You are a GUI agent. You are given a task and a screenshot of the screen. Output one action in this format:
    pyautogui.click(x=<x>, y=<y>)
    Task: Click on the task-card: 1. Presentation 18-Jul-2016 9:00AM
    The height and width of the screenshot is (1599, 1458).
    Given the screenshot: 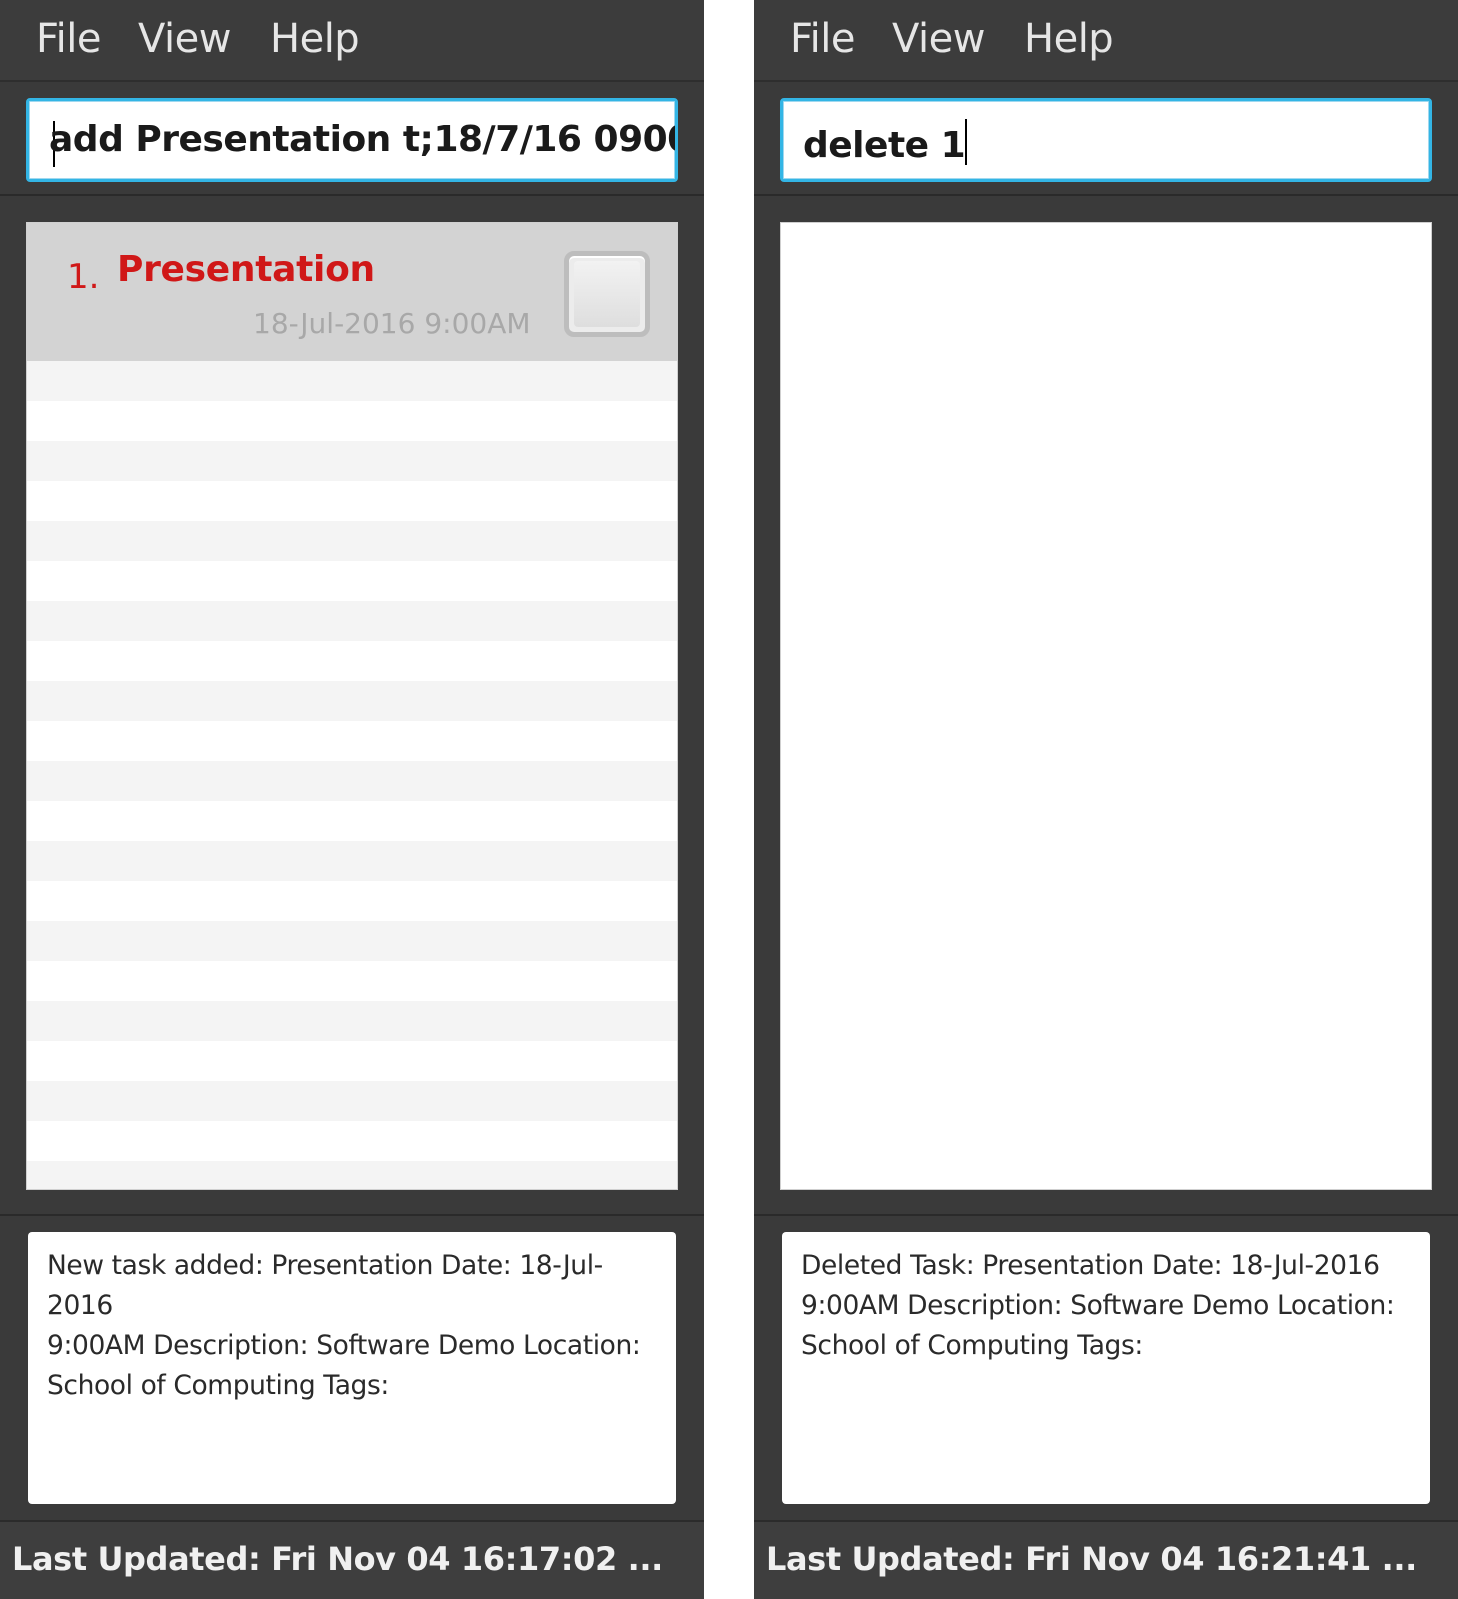 What is the action you would take?
    pyautogui.click(x=352, y=292)
    